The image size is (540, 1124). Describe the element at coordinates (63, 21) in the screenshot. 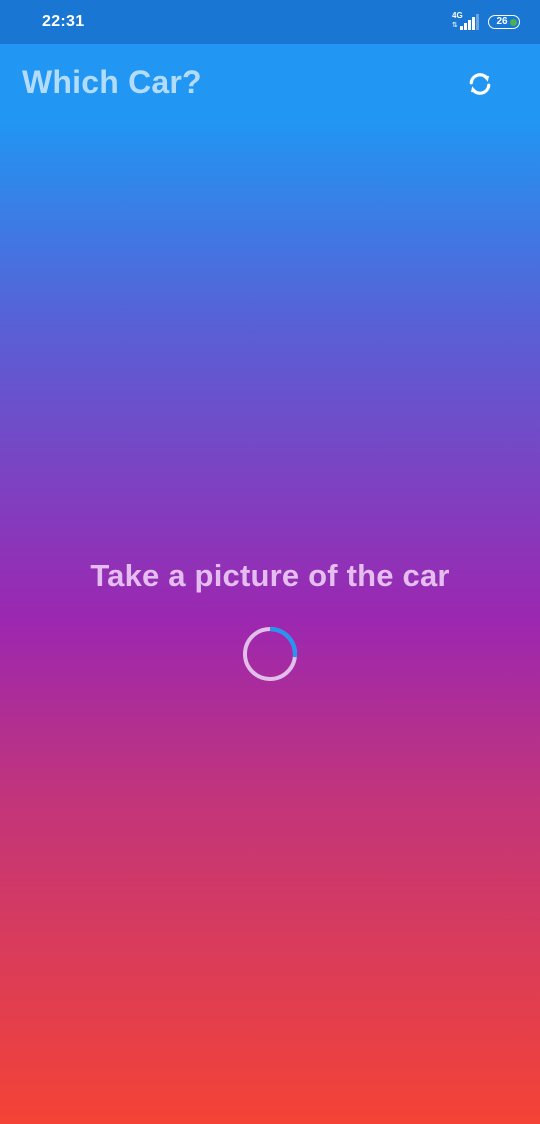

I see `status-time: 22:31` at that location.